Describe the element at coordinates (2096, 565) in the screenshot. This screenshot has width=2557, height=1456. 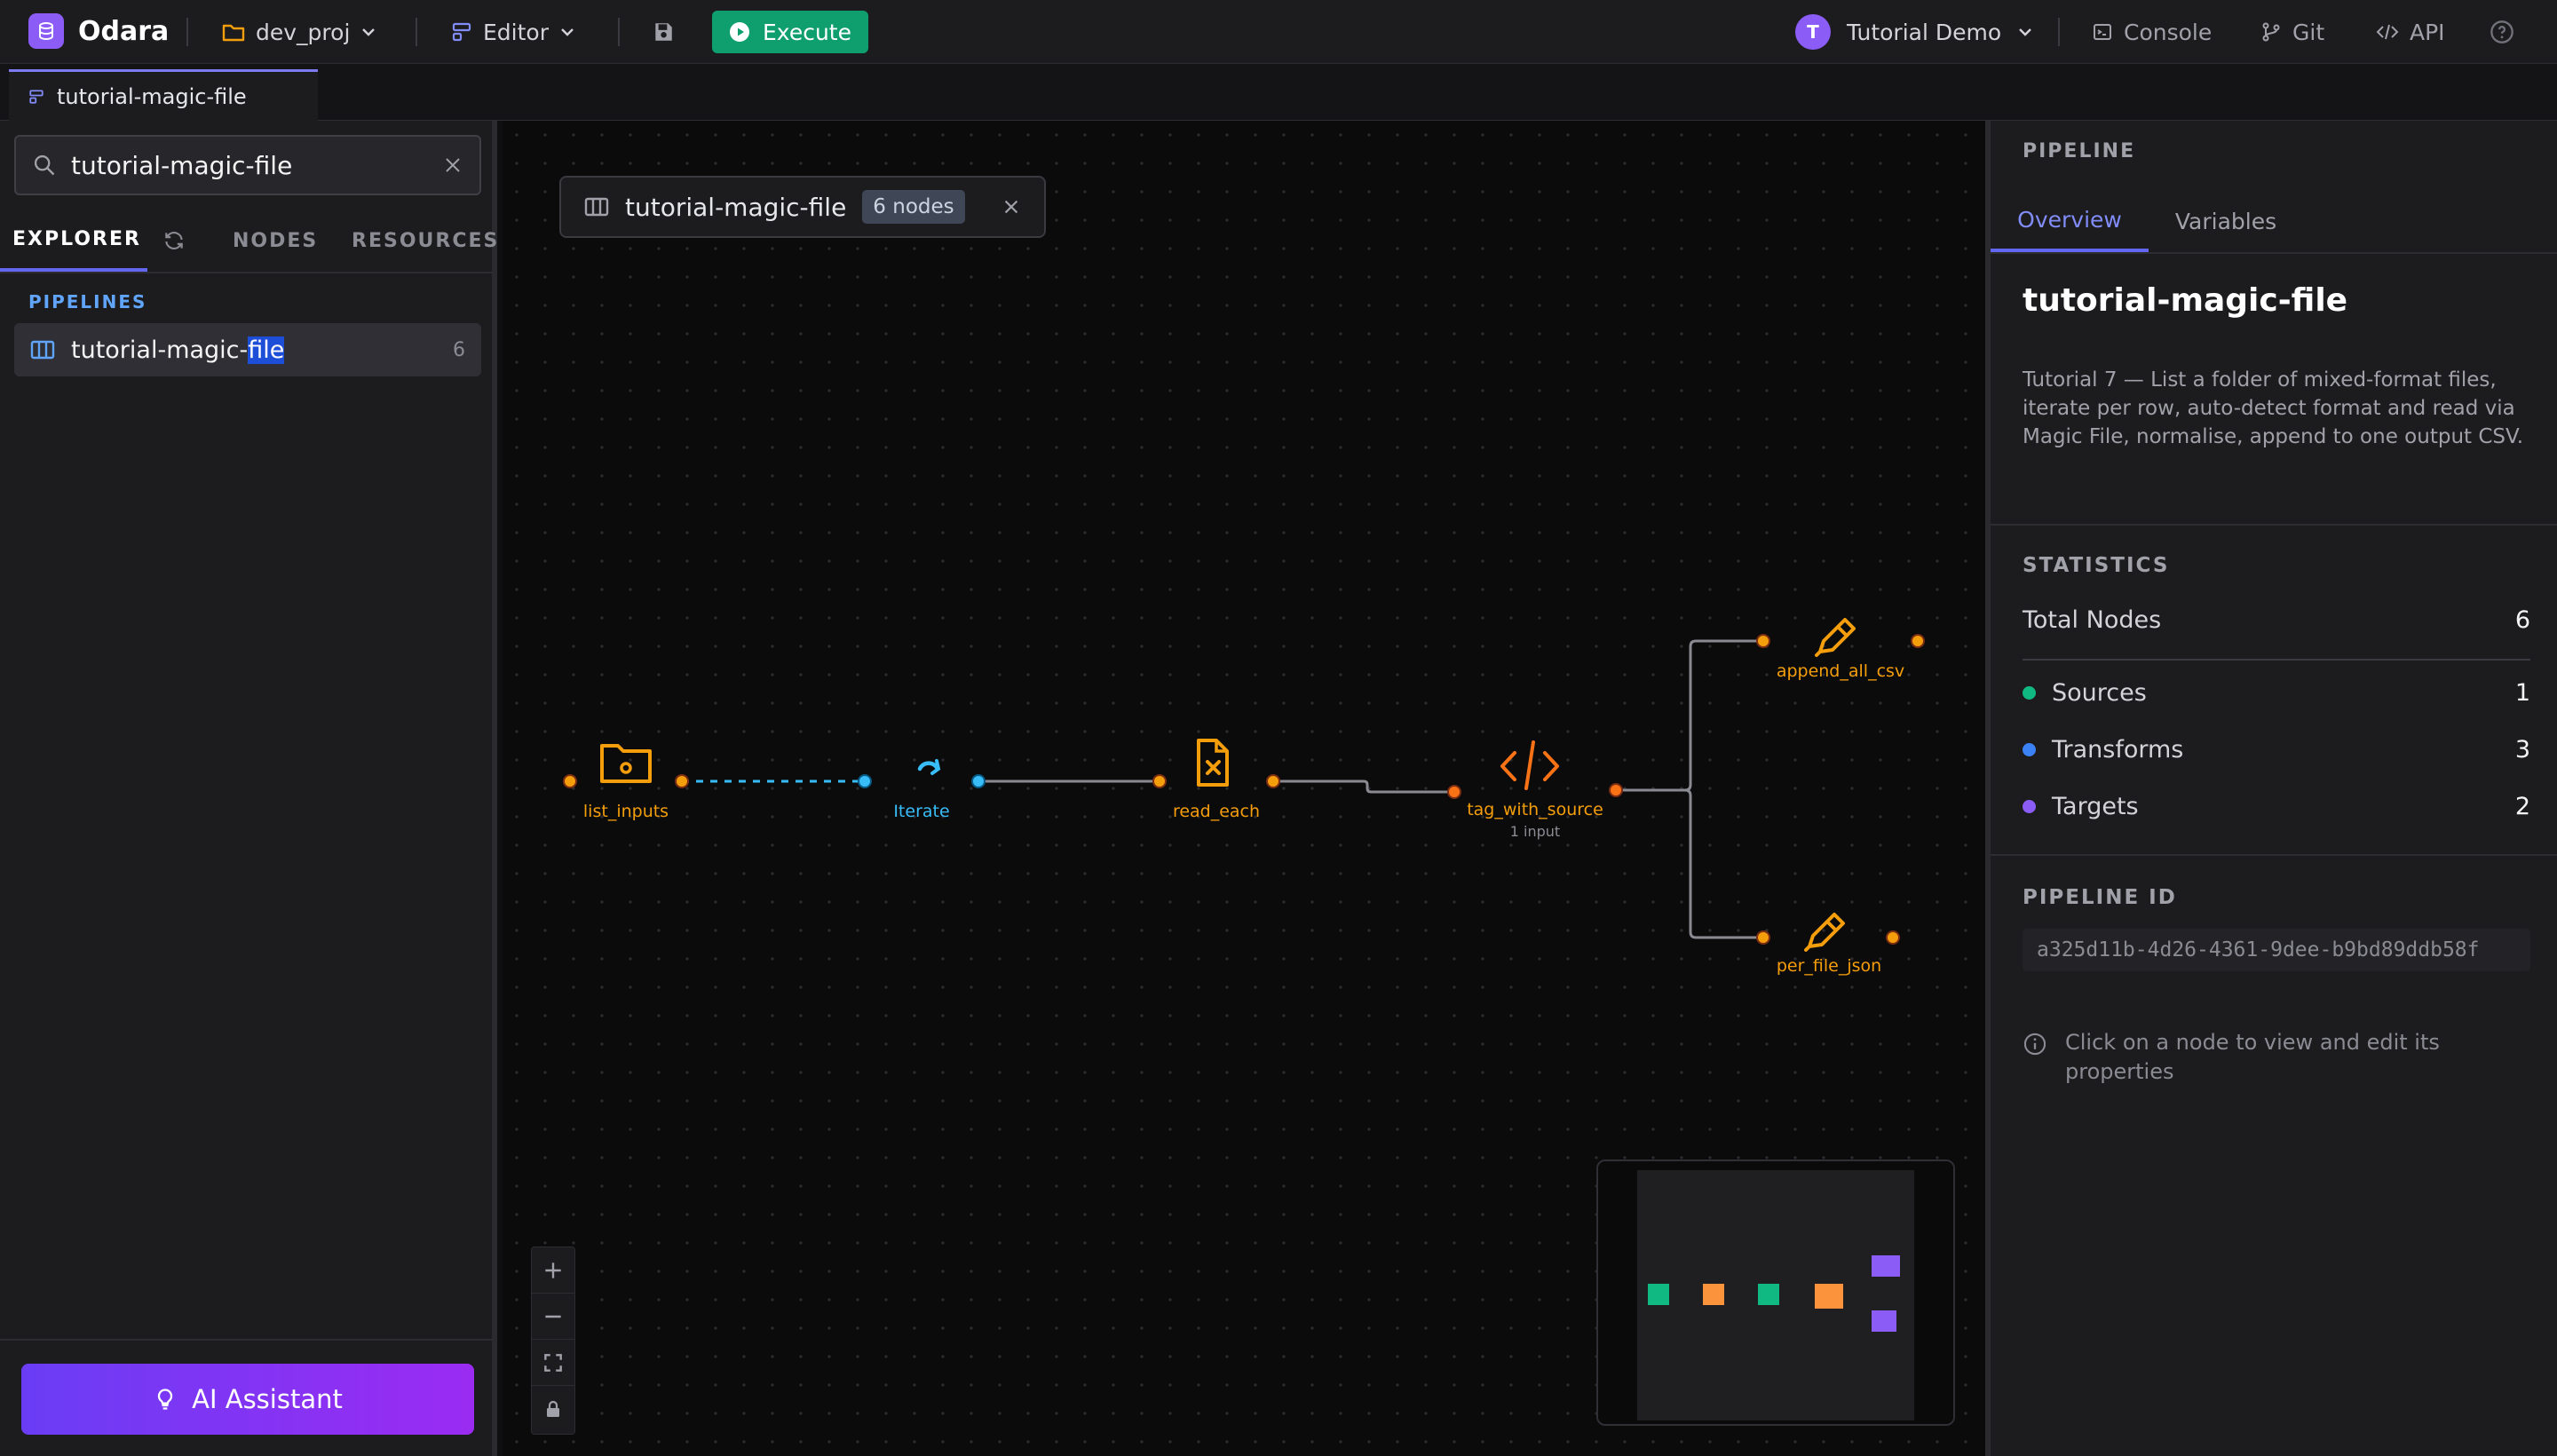
I see `statistics-label: STATISTICS` at that location.